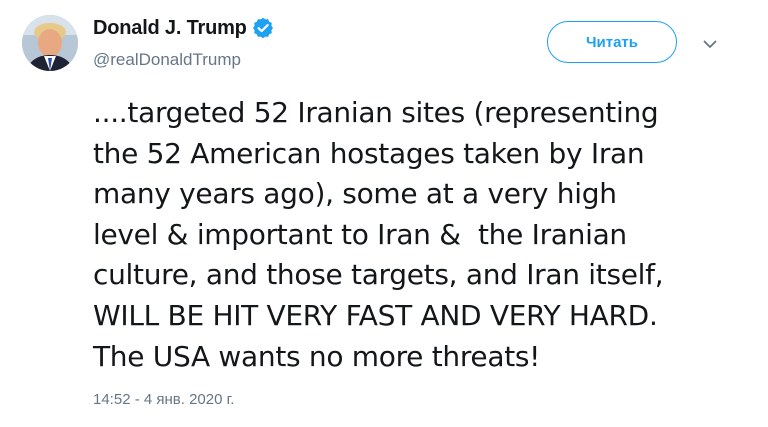  I want to click on display-name: Donald J. Trump, so click(170, 28).